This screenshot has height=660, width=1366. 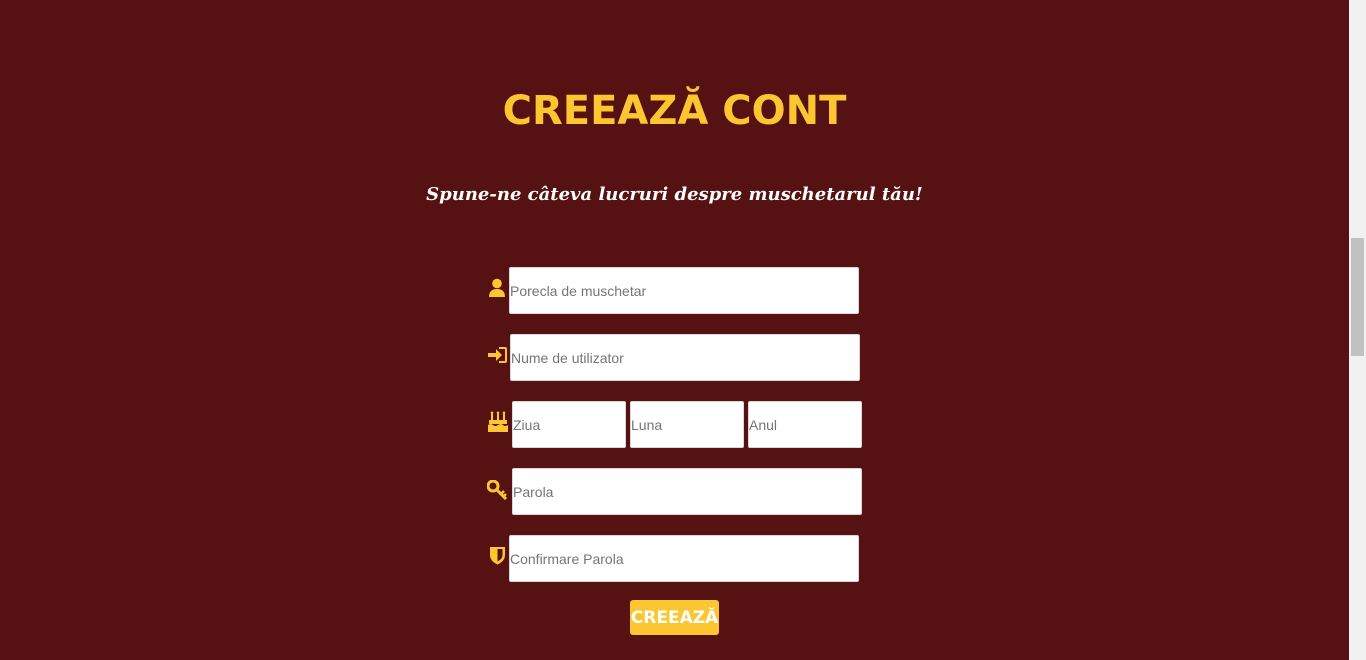 I want to click on birth-day-input, so click(x=569, y=424).